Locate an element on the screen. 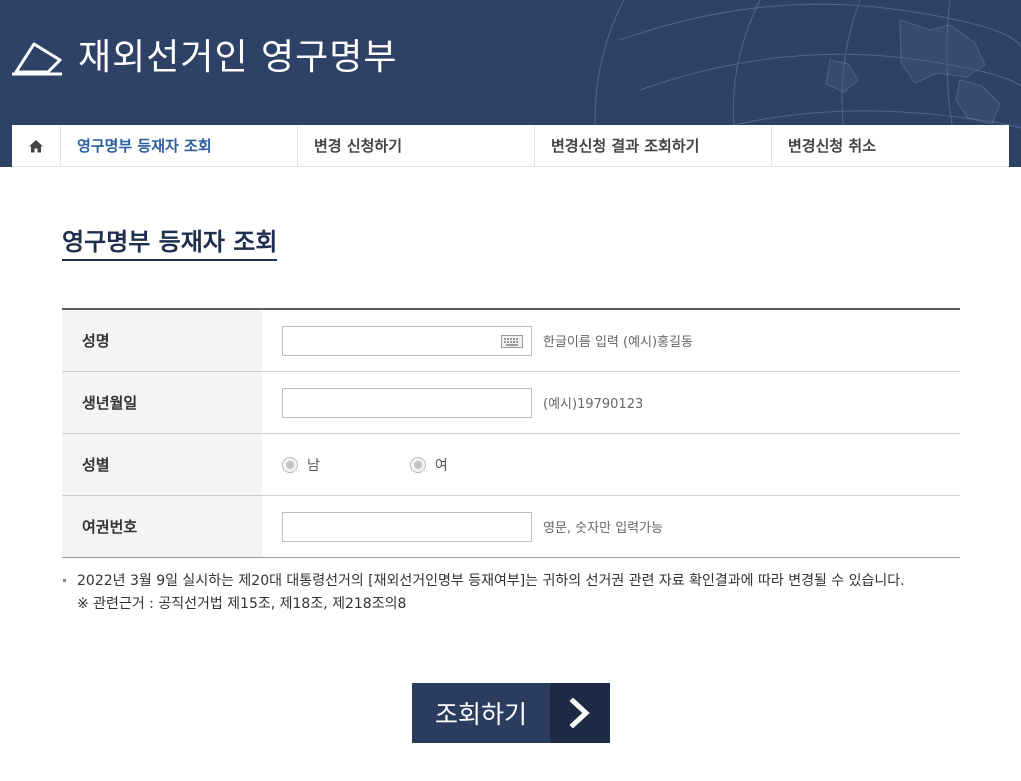 The image size is (1021, 781). birth-input is located at coordinates (407, 402).